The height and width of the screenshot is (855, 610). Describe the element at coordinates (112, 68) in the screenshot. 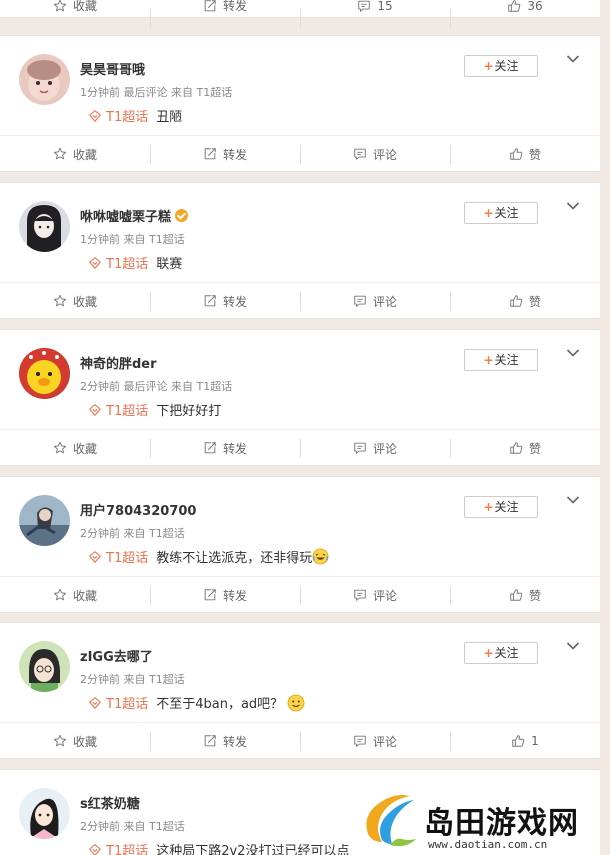

I see `username: 昊昊哥哥哦` at that location.